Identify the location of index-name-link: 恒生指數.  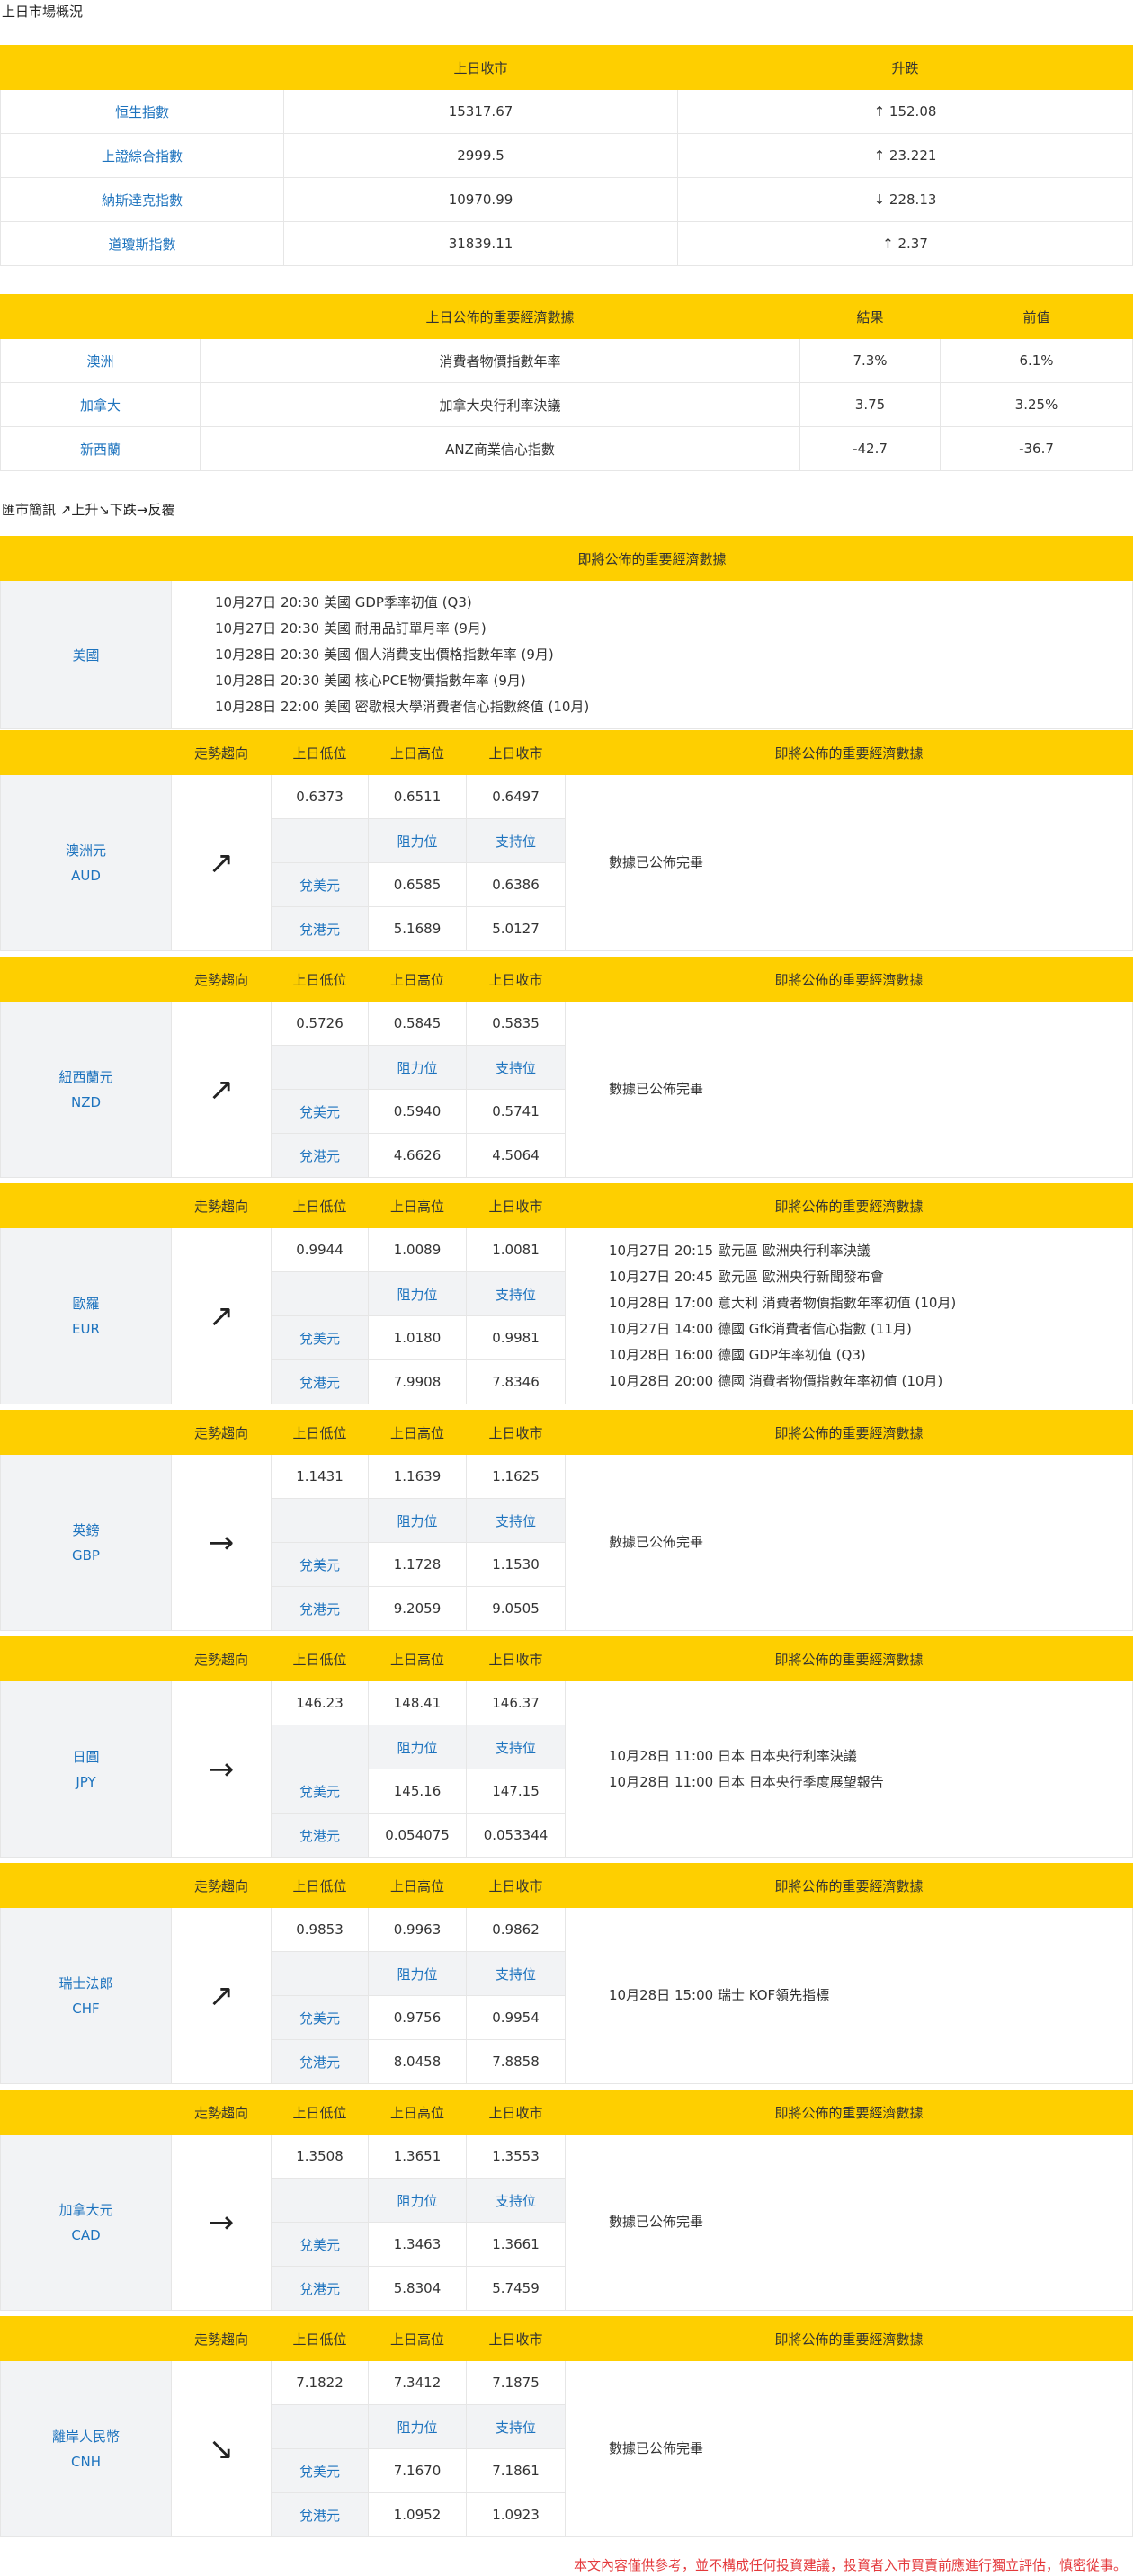
(142, 112).